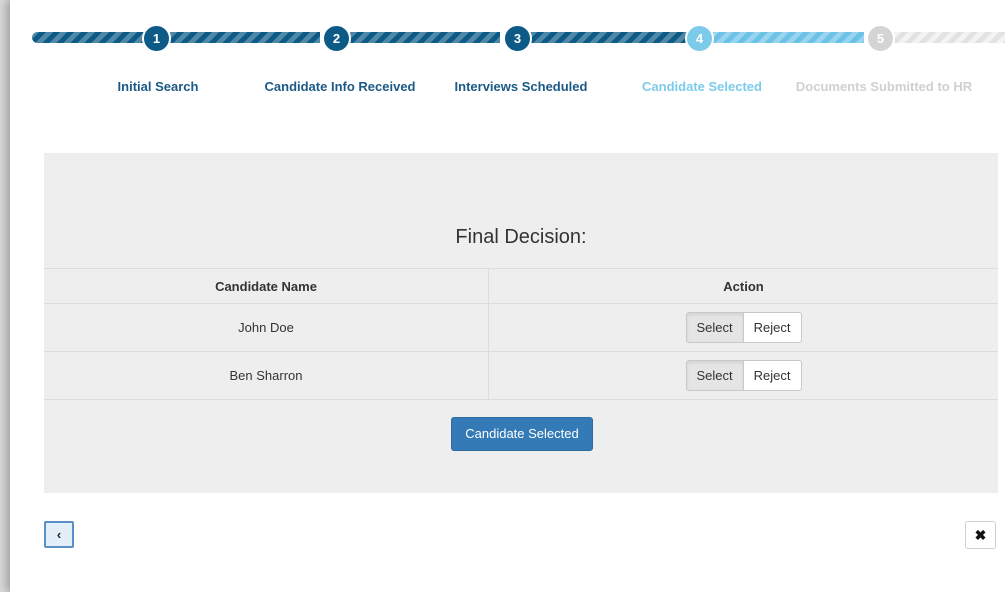 This screenshot has width=1005, height=592. What do you see at coordinates (521, 237) in the screenshot?
I see `final-decision-title: Final Decision:` at bounding box center [521, 237].